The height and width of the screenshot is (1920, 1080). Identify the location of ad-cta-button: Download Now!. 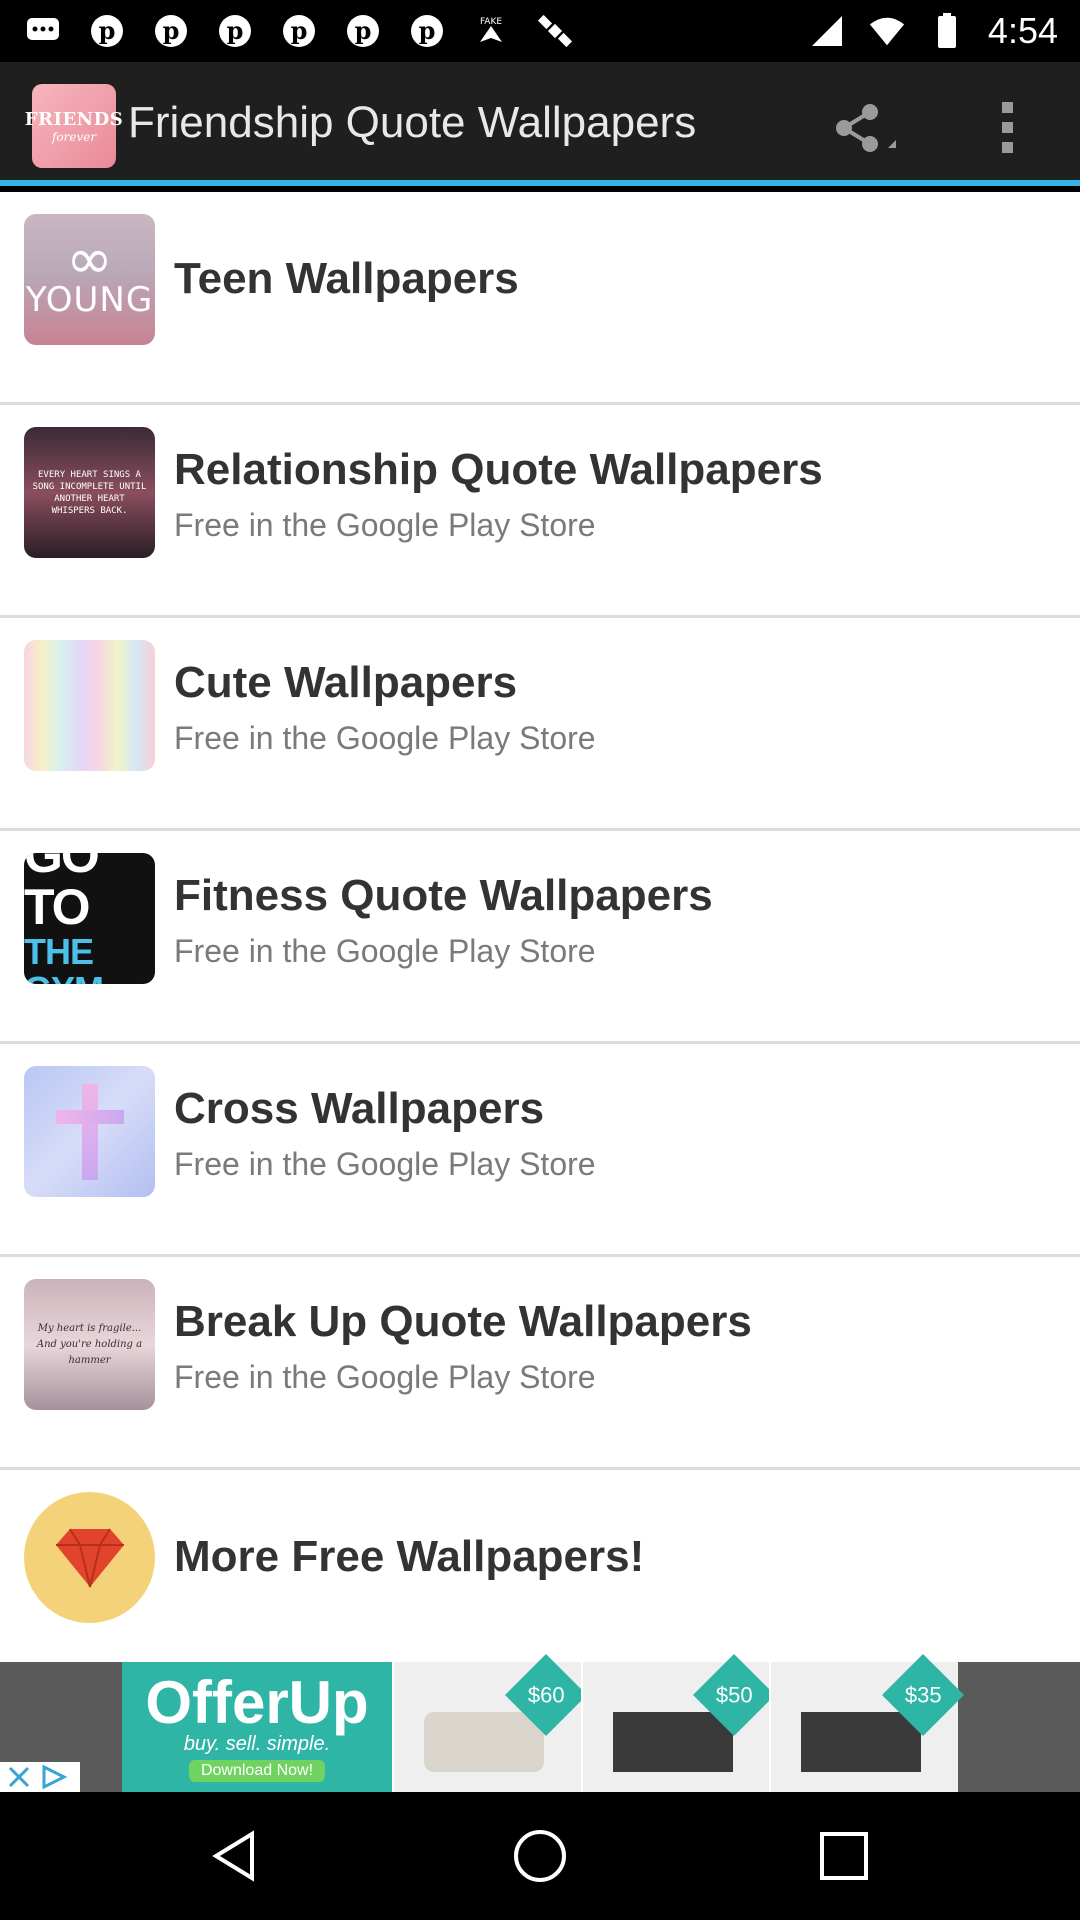
(257, 1770).